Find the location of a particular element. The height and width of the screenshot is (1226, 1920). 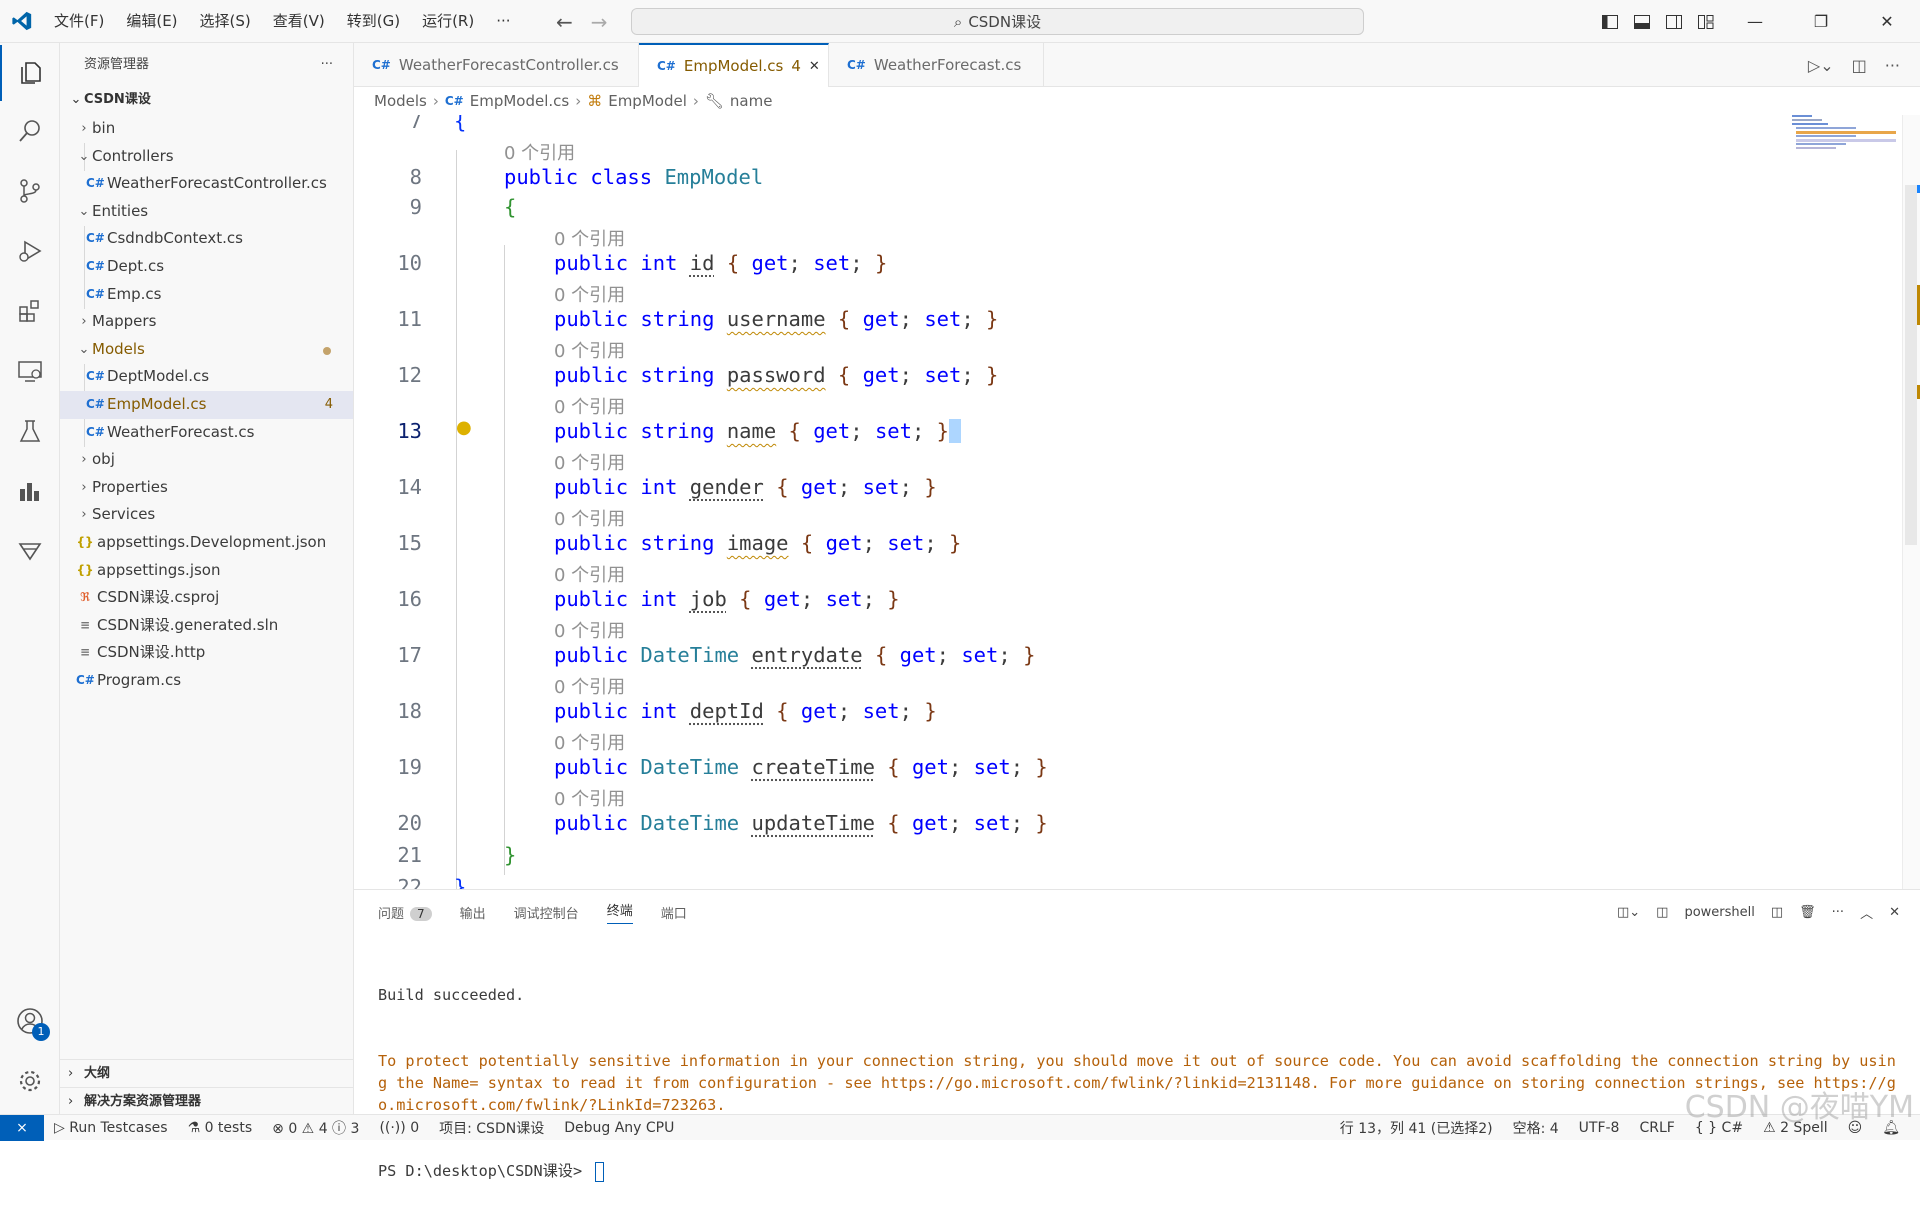

menu-view: 查看(V) is located at coordinates (299, 21).